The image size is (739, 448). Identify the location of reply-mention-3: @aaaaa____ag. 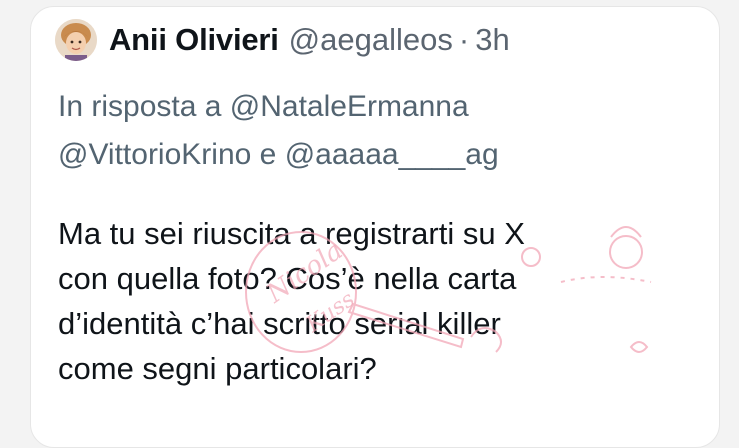
(392, 154).